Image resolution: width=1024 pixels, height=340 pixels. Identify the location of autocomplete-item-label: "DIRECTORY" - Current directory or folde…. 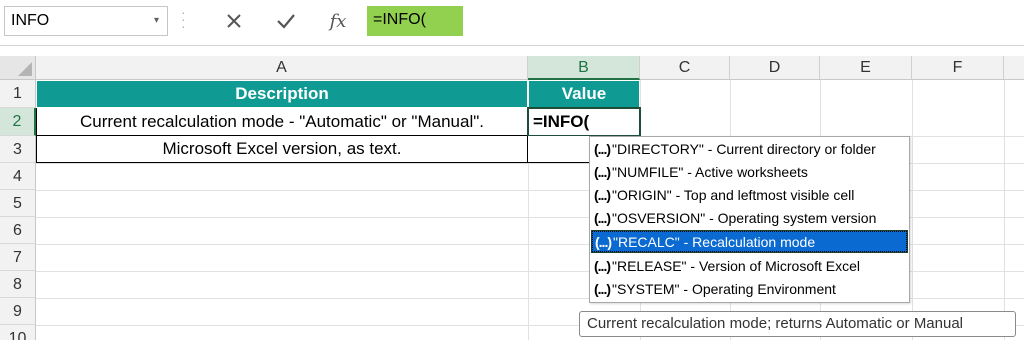
(744, 149).